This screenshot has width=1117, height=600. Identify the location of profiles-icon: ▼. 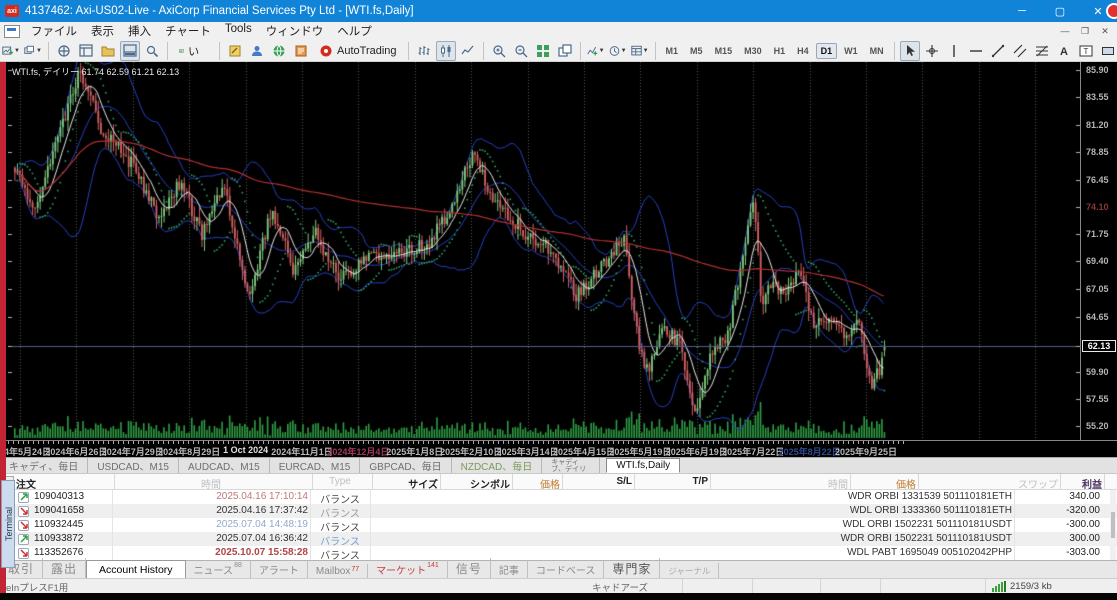
(33, 51).